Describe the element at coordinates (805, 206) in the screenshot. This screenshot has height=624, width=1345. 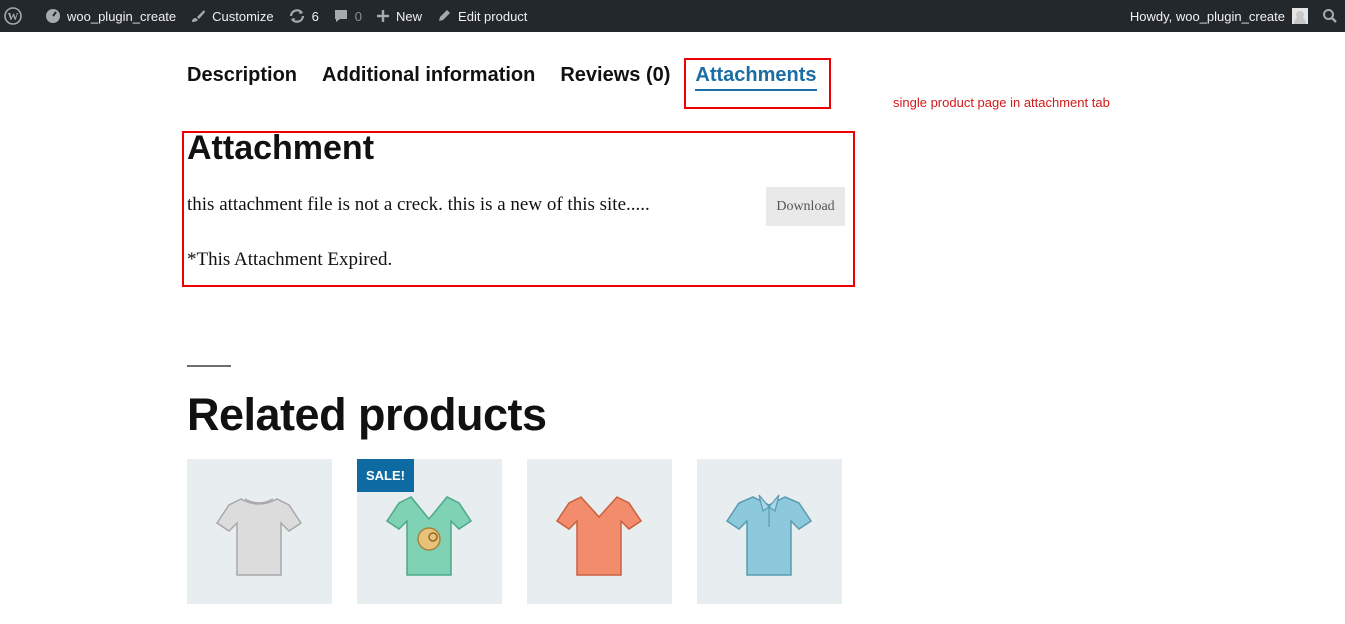
I see `download-button: Download` at that location.